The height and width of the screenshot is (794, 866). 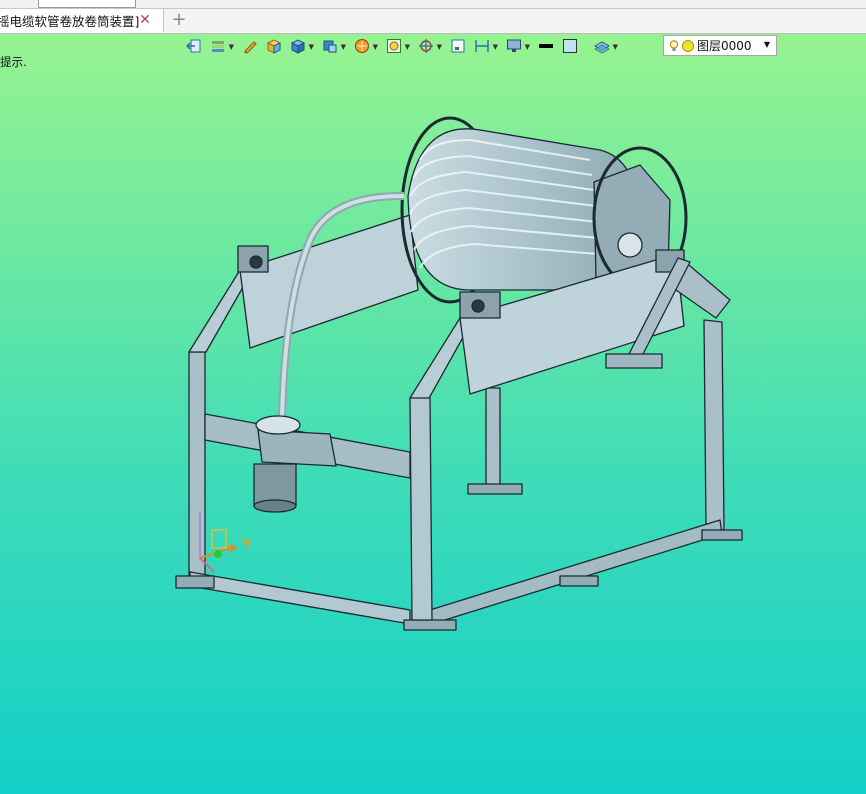 I want to click on bottom-right-rail, so click(x=576, y=572).